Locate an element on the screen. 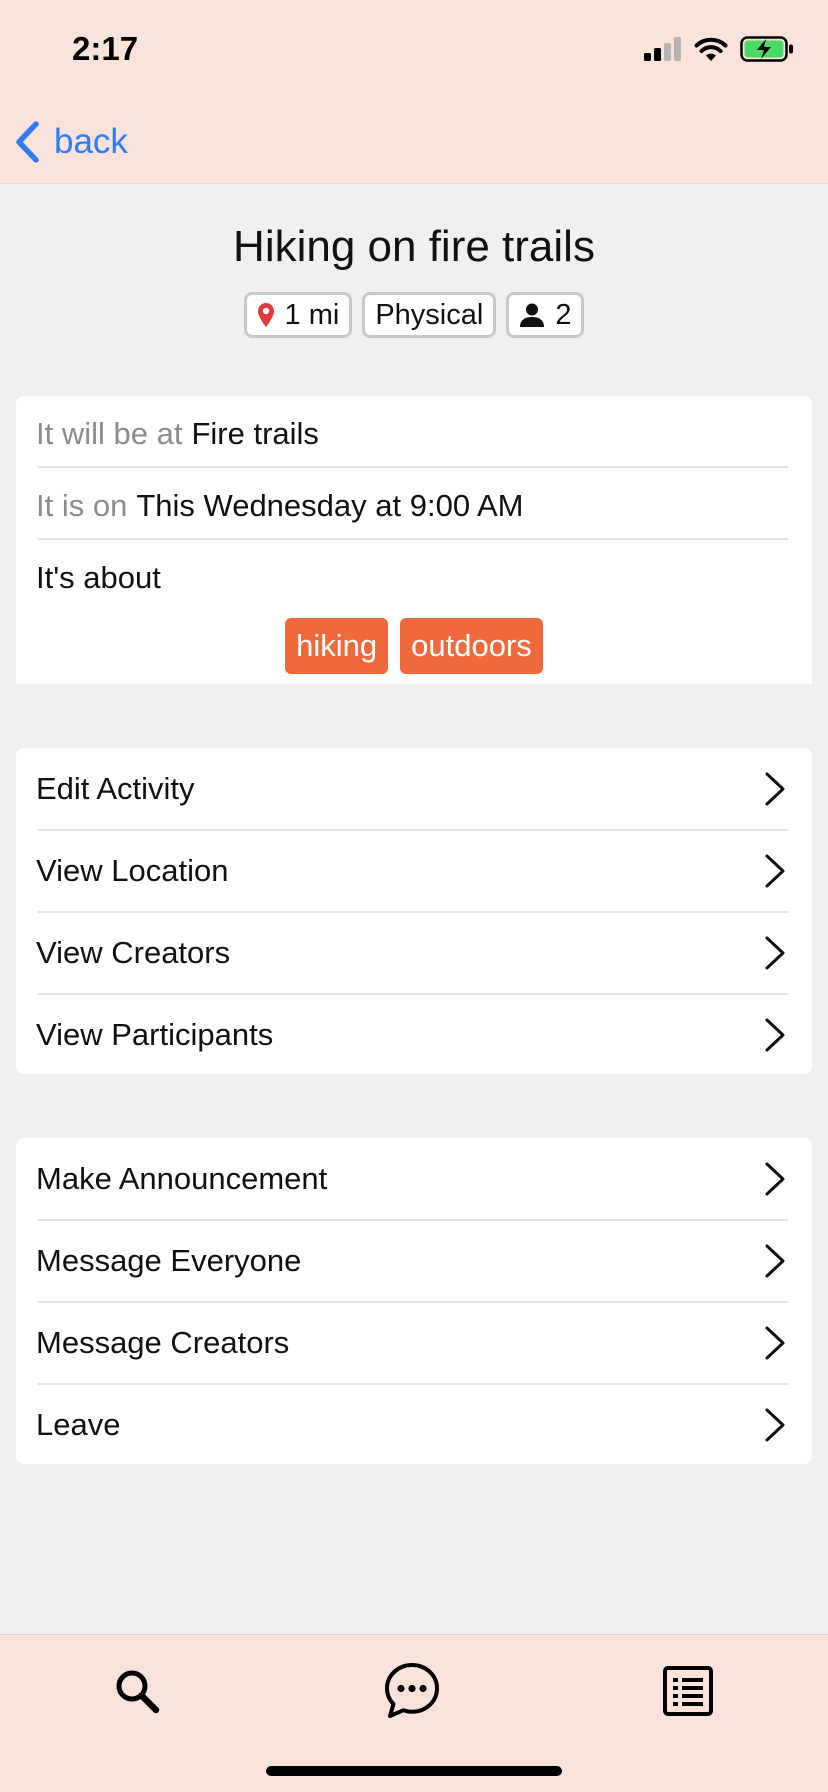 The image size is (828, 1792). location-value: Fire trails is located at coordinates (255, 433).